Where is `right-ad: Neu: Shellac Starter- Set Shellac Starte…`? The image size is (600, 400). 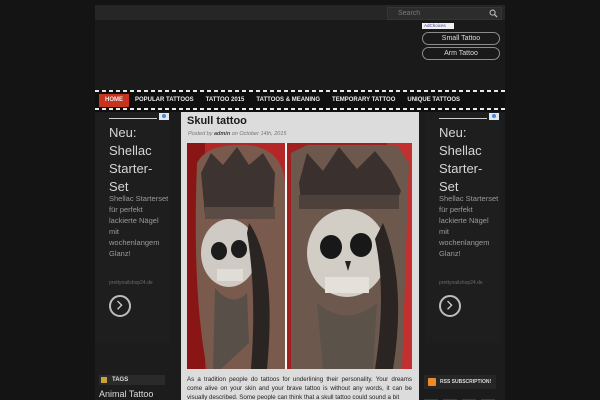 right-ad: Neu: Shellac Starter- Set Shellac Starte… is located at coordinates (462, 228).